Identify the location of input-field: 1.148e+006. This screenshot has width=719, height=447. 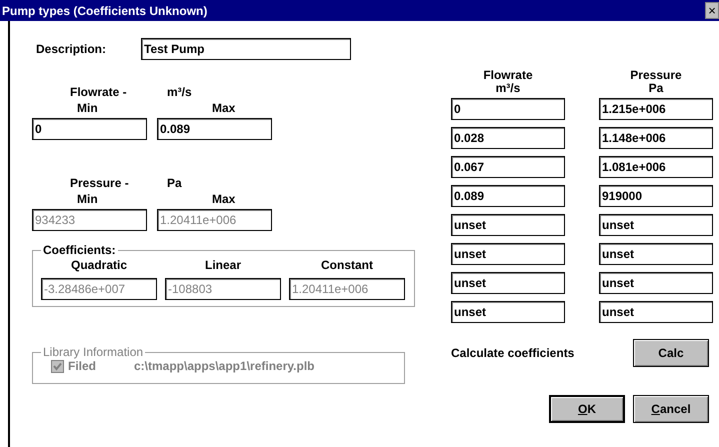
(655, 138).